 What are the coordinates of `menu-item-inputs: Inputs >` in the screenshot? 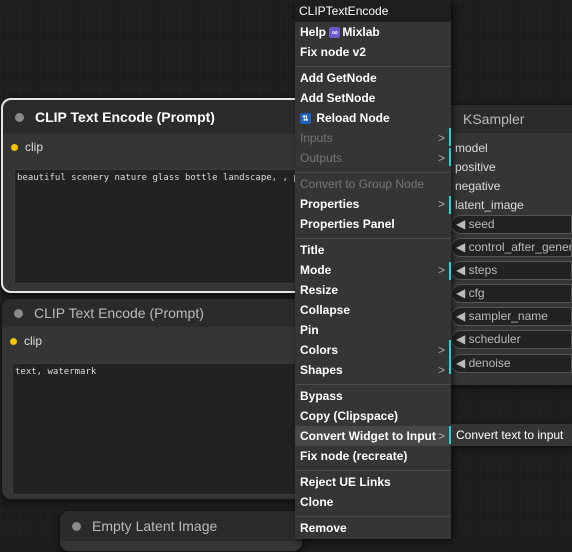 It's located at (373, 138).